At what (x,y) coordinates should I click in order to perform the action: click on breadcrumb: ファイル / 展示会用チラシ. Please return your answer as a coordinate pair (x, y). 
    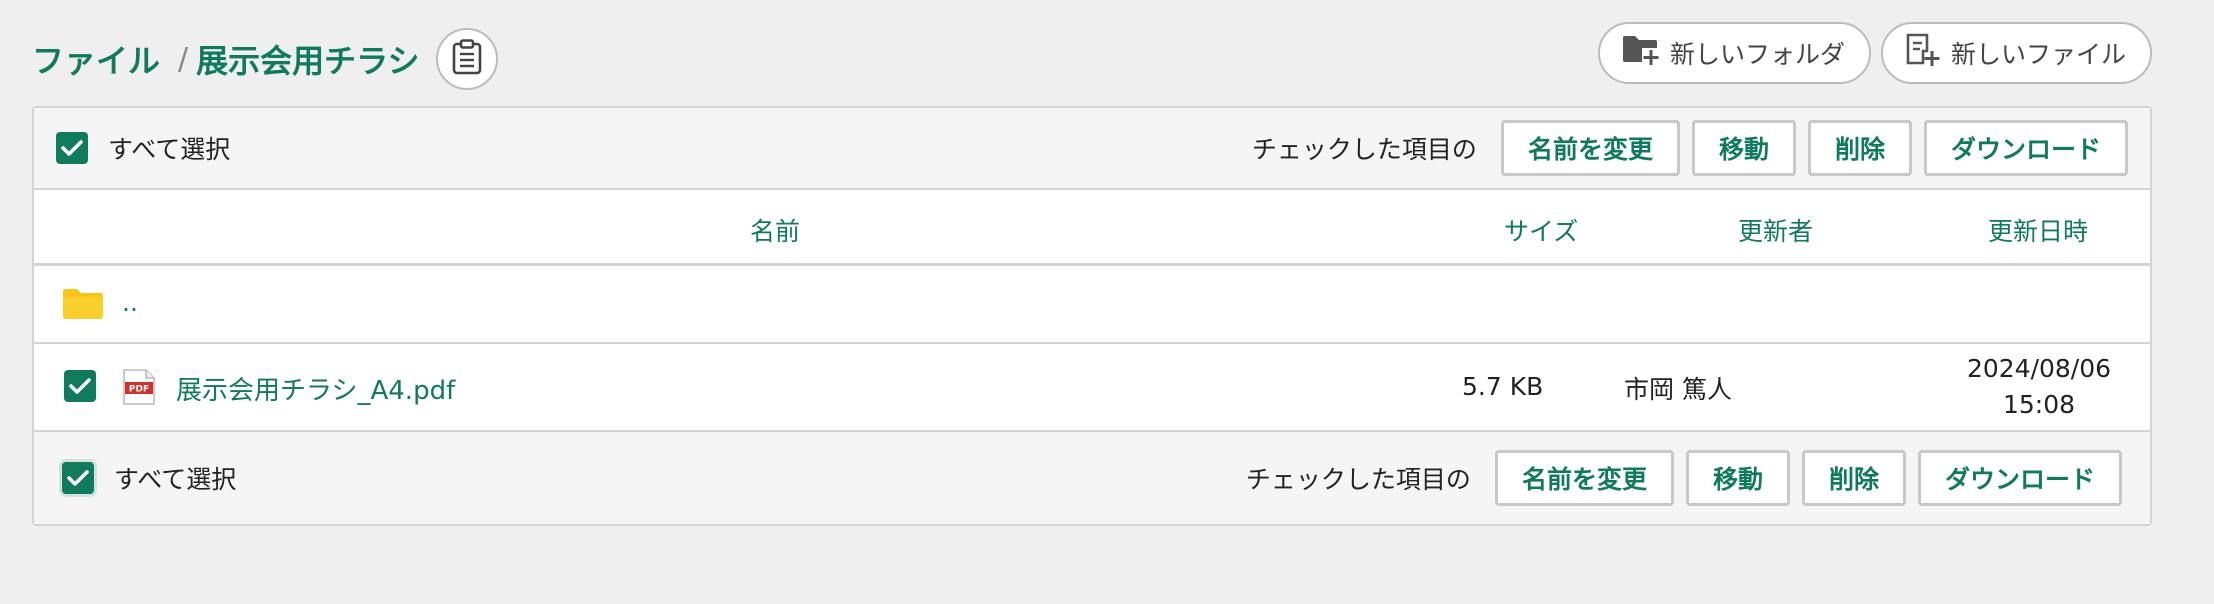
    Looking at the image, I should click on (265, 59).